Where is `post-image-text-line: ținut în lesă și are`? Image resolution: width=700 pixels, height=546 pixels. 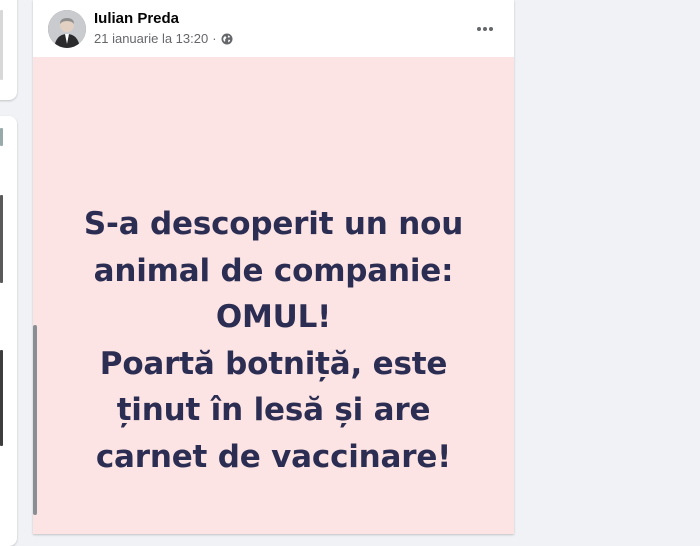 post-image-text-line: ținut în lesă și are is located at coordinates (273, 410).